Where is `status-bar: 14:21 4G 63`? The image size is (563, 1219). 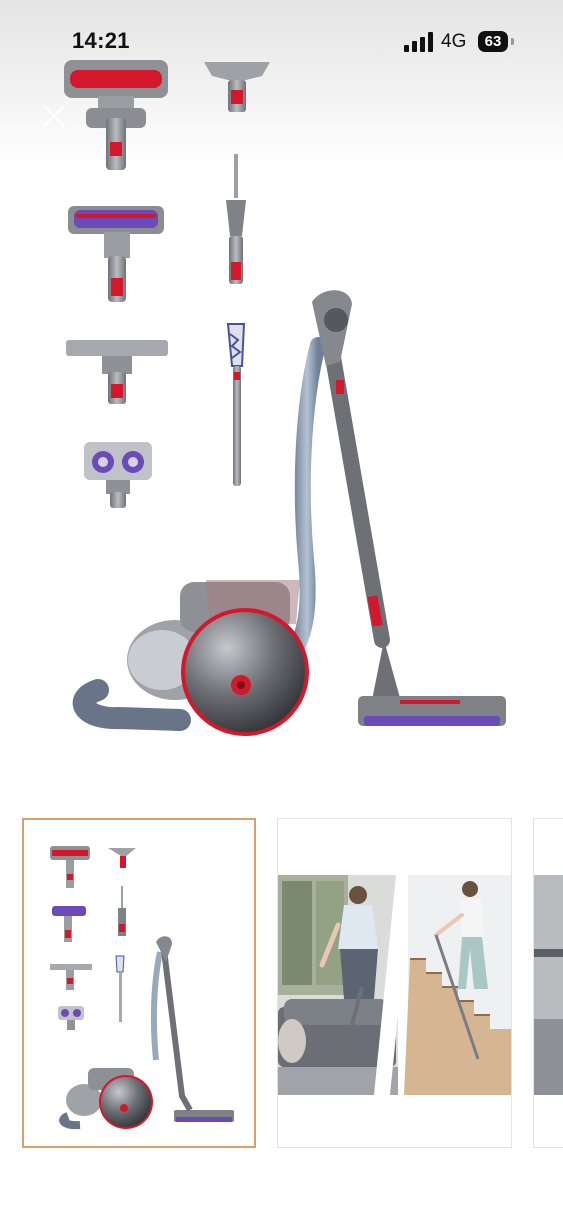
status-bar: 14:21 4G 63 is located at coordinates (281, 40).